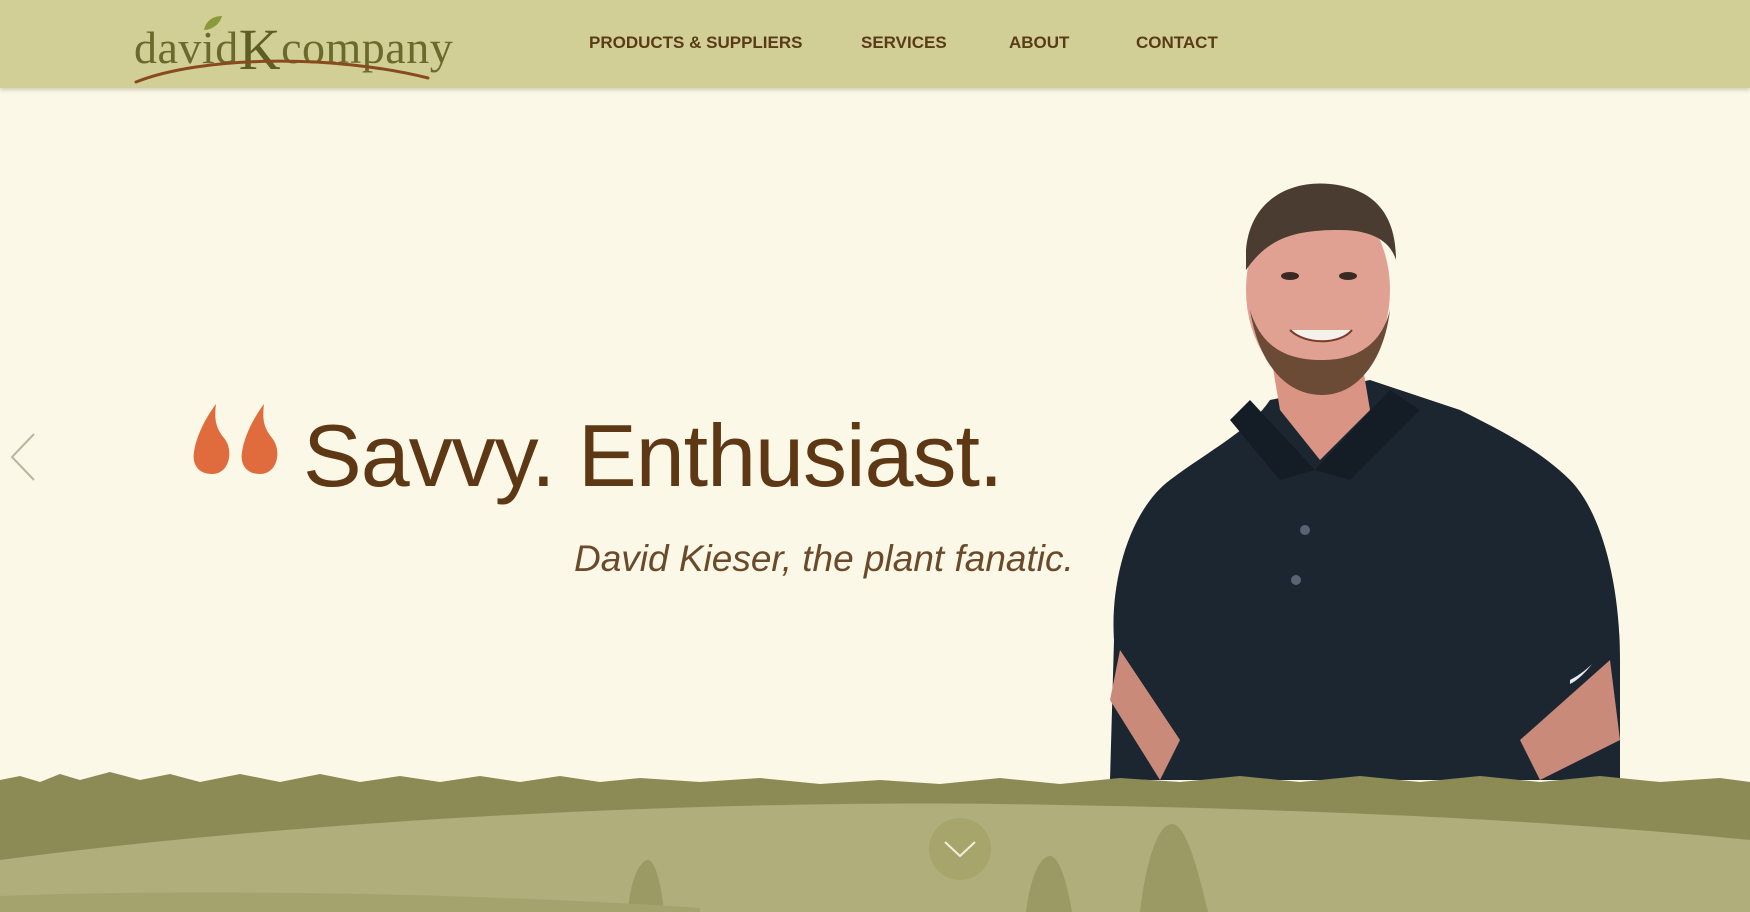  I want to click on quote-icon, so click(235, 439).